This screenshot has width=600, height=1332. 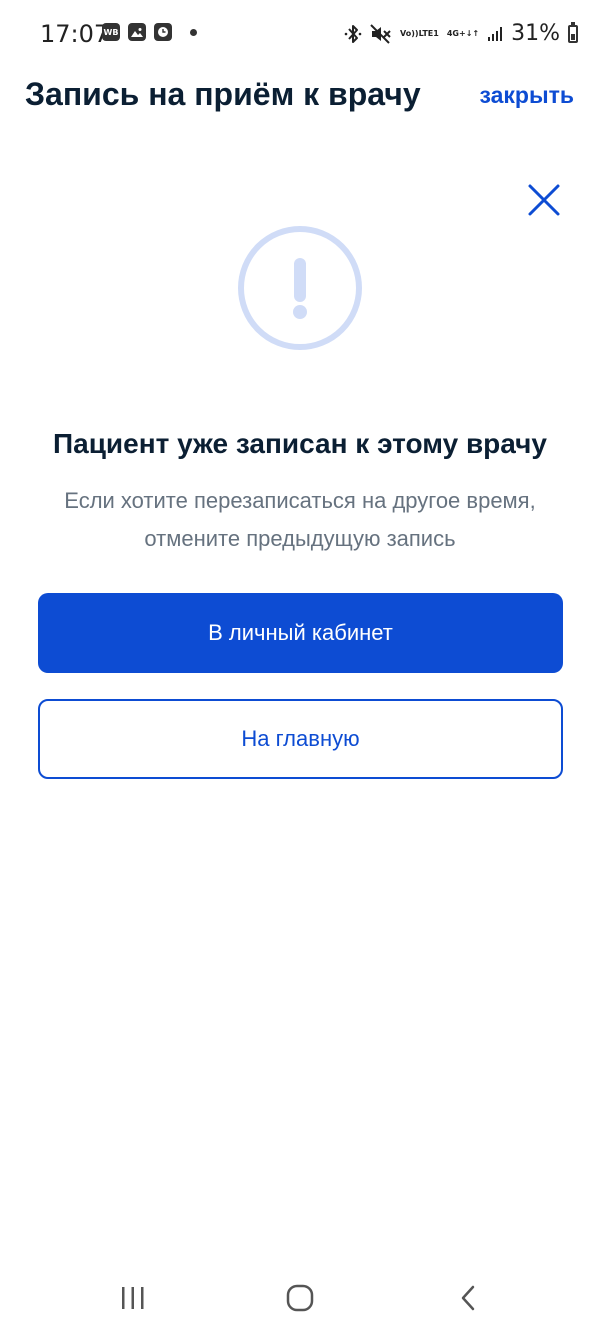 What do you see at coordinates (456, 33) in the screenshot?
I see `network-line1: 4G+` at bounding box center [456, 33].